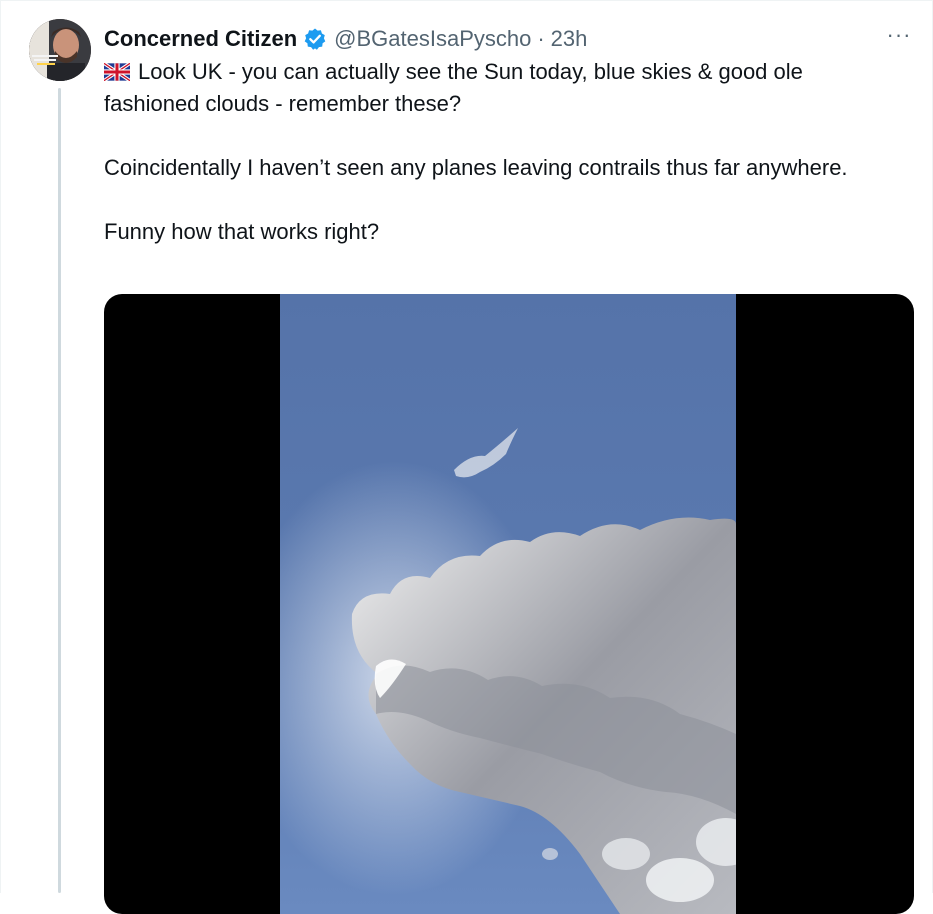 The width and height of the screenshot is (933, 914). I want to click on tweet-paragraph-3: Funny how that works right?, so click(242, 231).